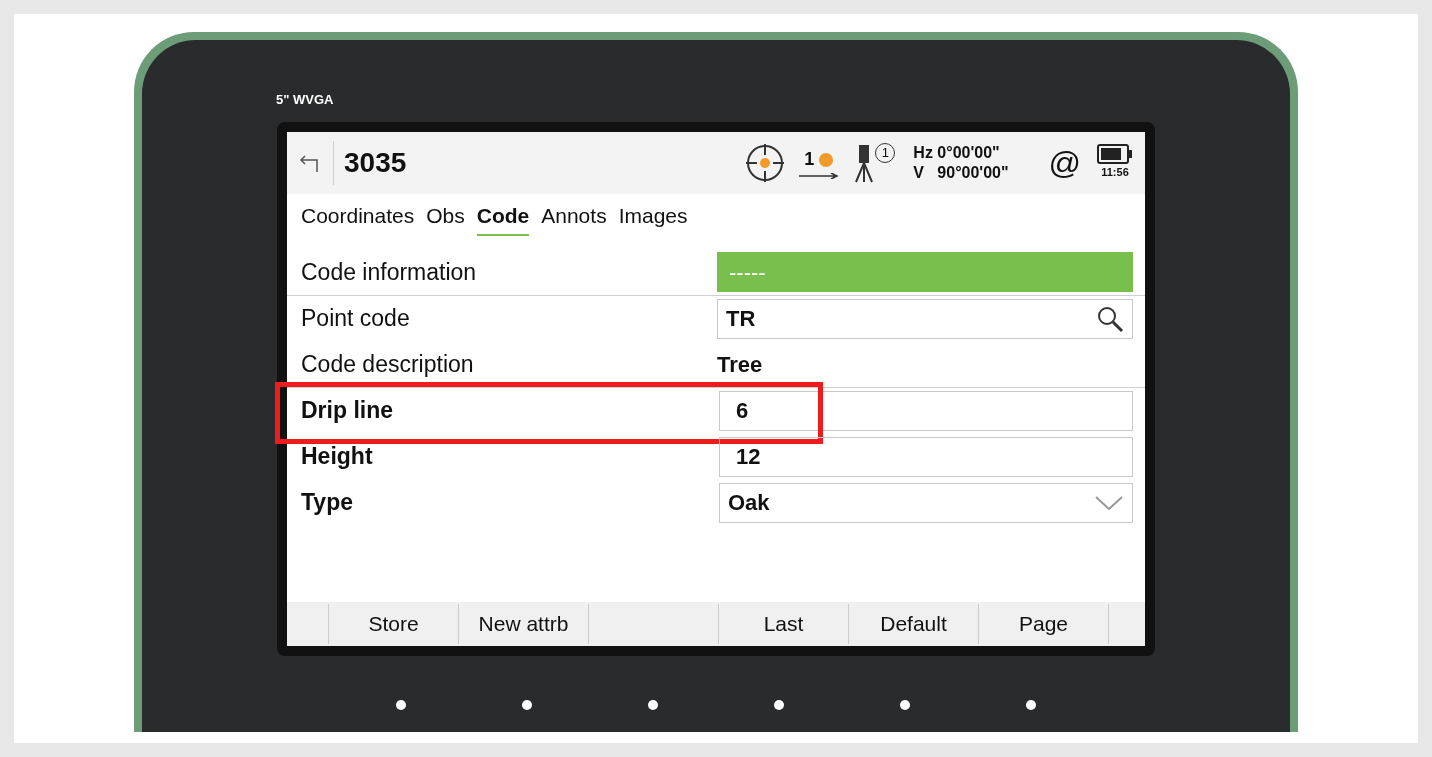  Describe the element at coordinates (375, 162) in the screenshot. I see `point-title: 3035` at that location.